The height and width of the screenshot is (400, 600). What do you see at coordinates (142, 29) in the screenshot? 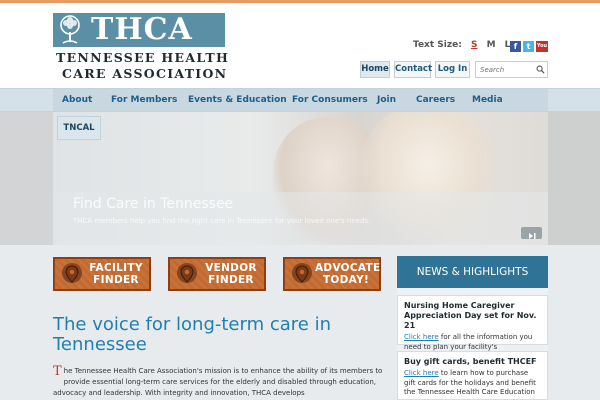
I see `logo-abbreviation: THCA` at bounding box center [142, 29].